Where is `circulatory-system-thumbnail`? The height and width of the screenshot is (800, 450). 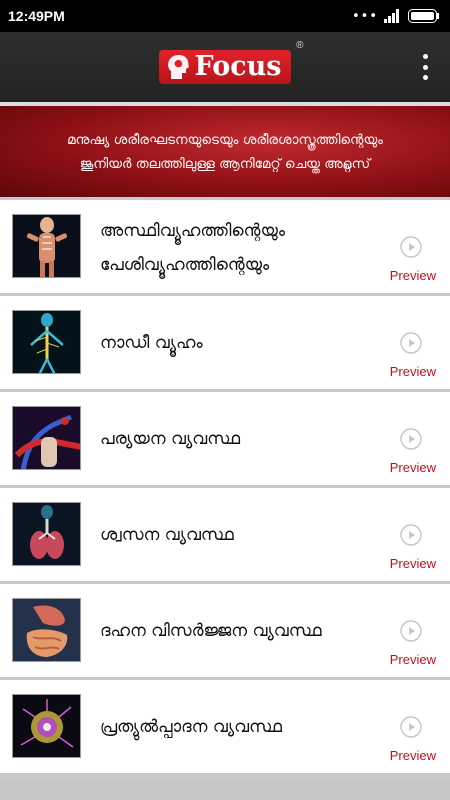 circulatory-system-thumbnail is located at coordinates (46, 438).